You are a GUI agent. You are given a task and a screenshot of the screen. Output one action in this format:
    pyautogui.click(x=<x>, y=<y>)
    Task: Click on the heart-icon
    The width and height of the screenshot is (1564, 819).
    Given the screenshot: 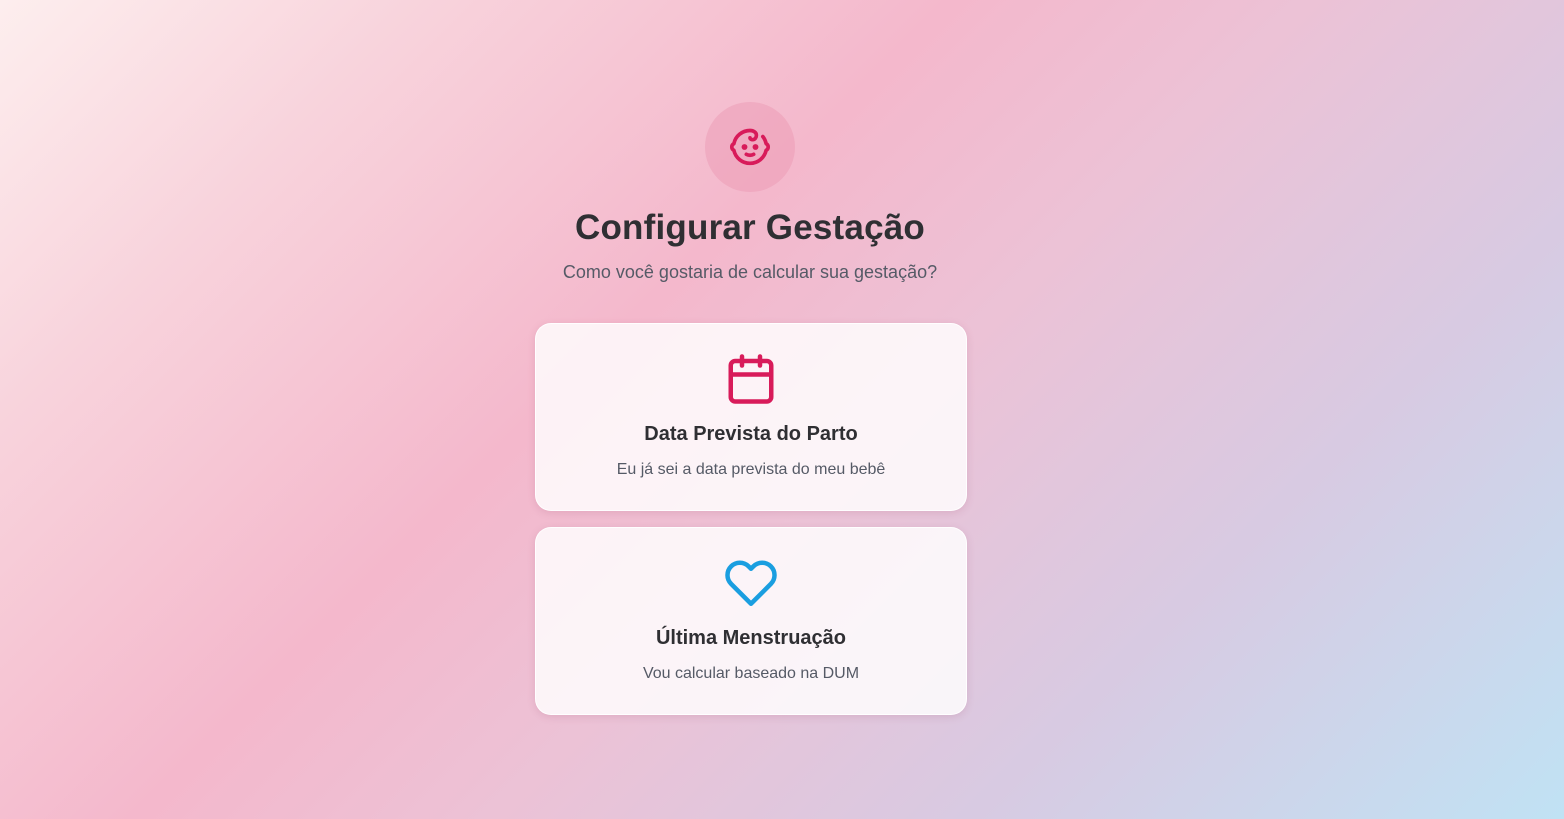 What is the action you would take?
    pyautogui.click(x=751, y=583)
    